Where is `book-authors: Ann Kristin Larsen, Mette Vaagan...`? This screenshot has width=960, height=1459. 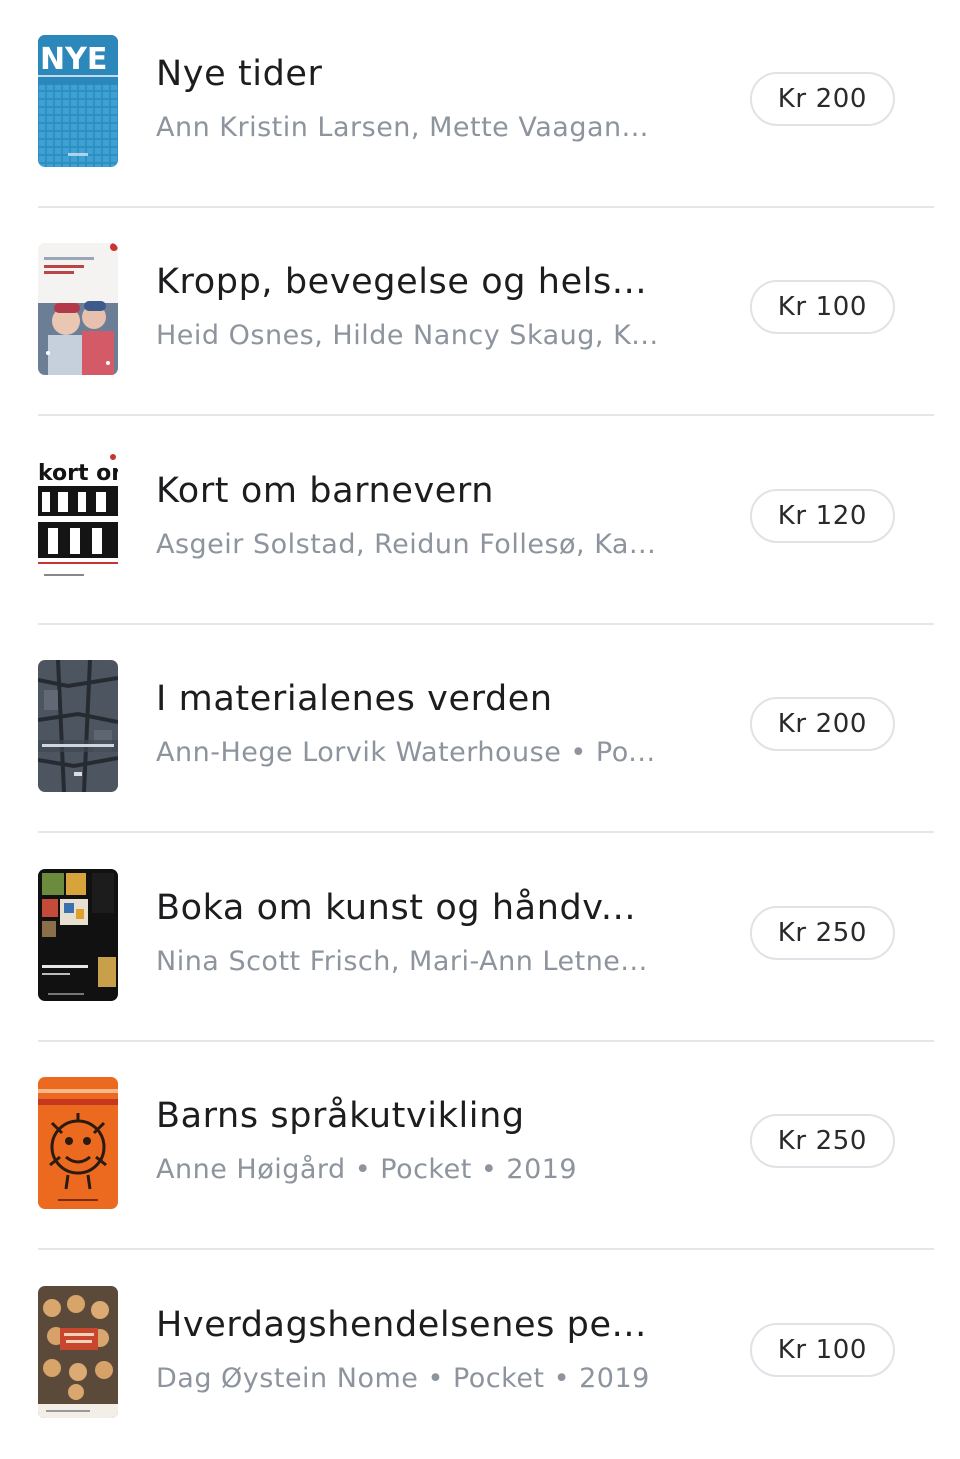 book-authors: Ann Kristin Larsen, Mette Vaagan... is located at coordinates (402, 127).